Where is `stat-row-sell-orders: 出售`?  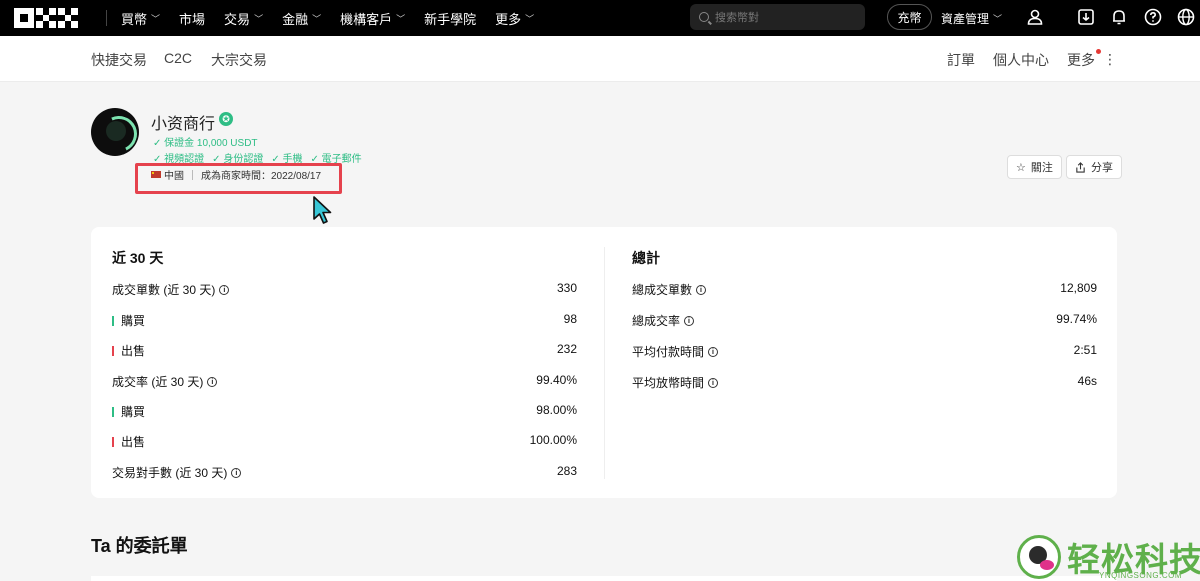
stat-row-sell-orders: 出售 is located at coordinates (128, 350).